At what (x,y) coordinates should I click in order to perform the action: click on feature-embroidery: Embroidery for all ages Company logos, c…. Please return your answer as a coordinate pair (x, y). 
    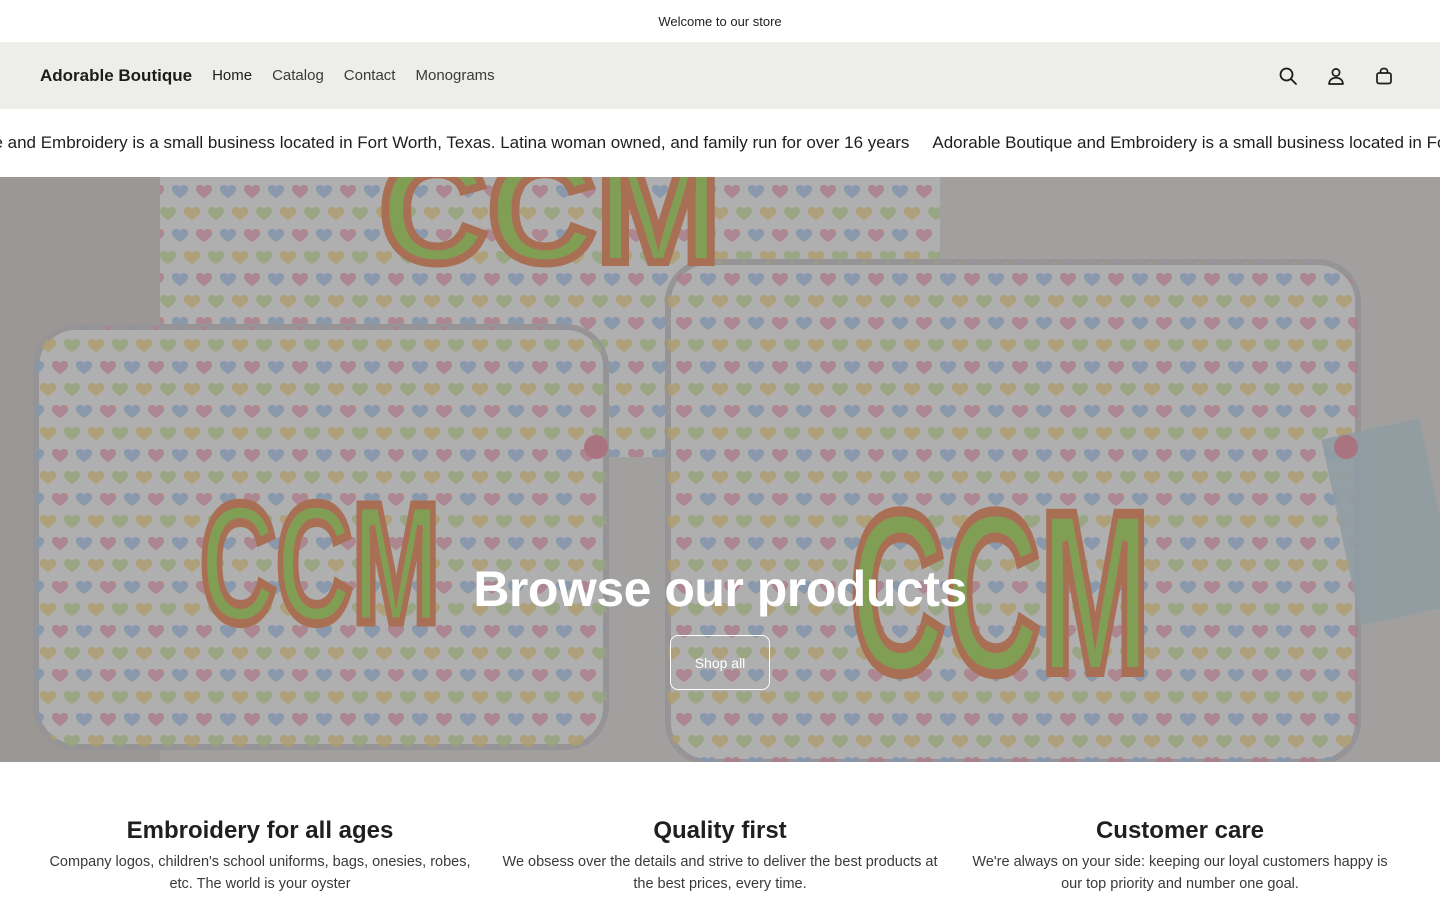
    Looking at the image, I should click on (260, 831).